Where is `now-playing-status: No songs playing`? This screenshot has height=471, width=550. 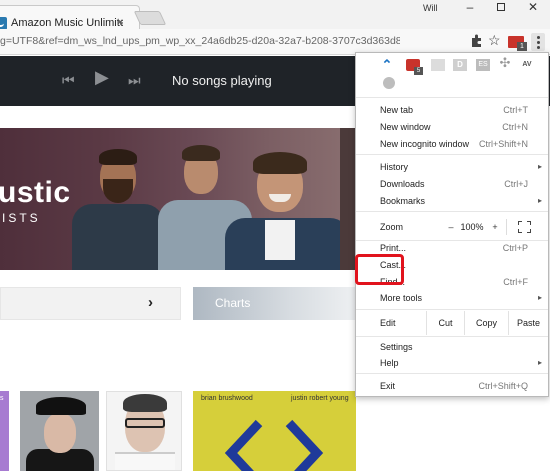
now-playing-status: No songs playing is located at coordinates (222, 80).